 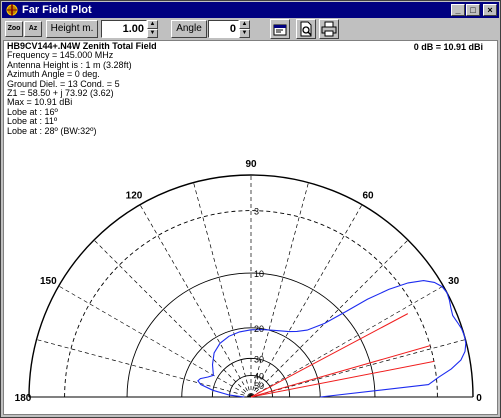 I want to click on ring-label: 20, so click(x=259, y=329).